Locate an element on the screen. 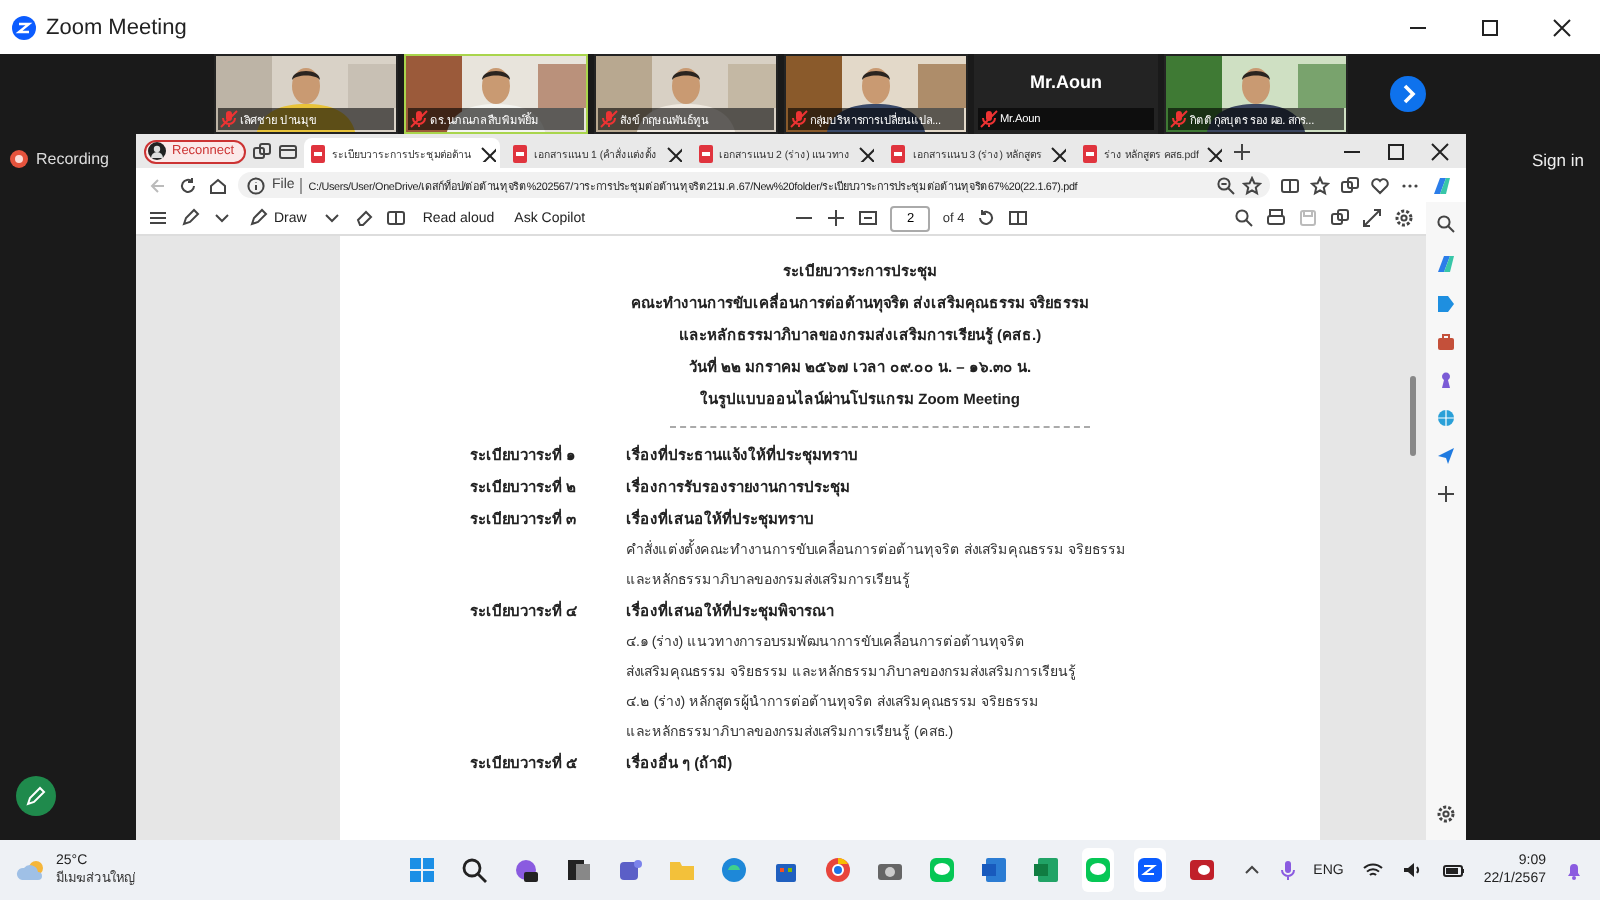 This screenshot has width=1600, height=900. sign-in-button: Sign in is located at coordinates (1558, 160).